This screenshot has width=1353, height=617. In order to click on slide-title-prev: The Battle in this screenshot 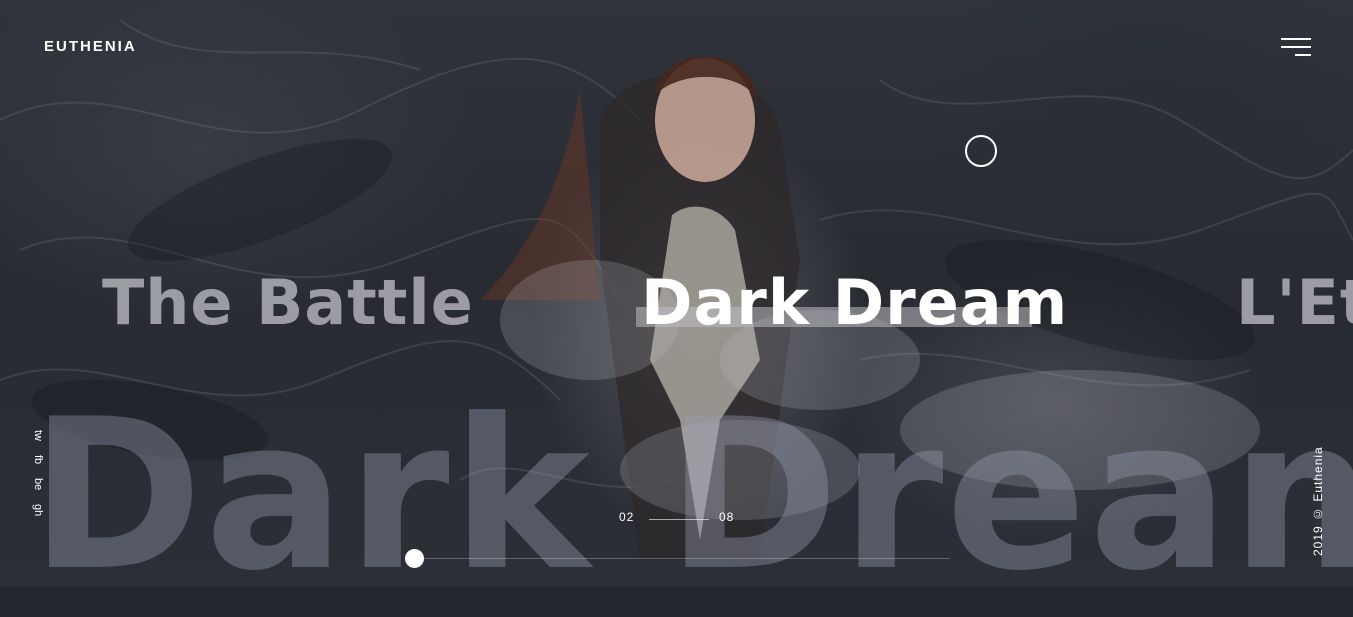, I will do `click(288, 302)`.